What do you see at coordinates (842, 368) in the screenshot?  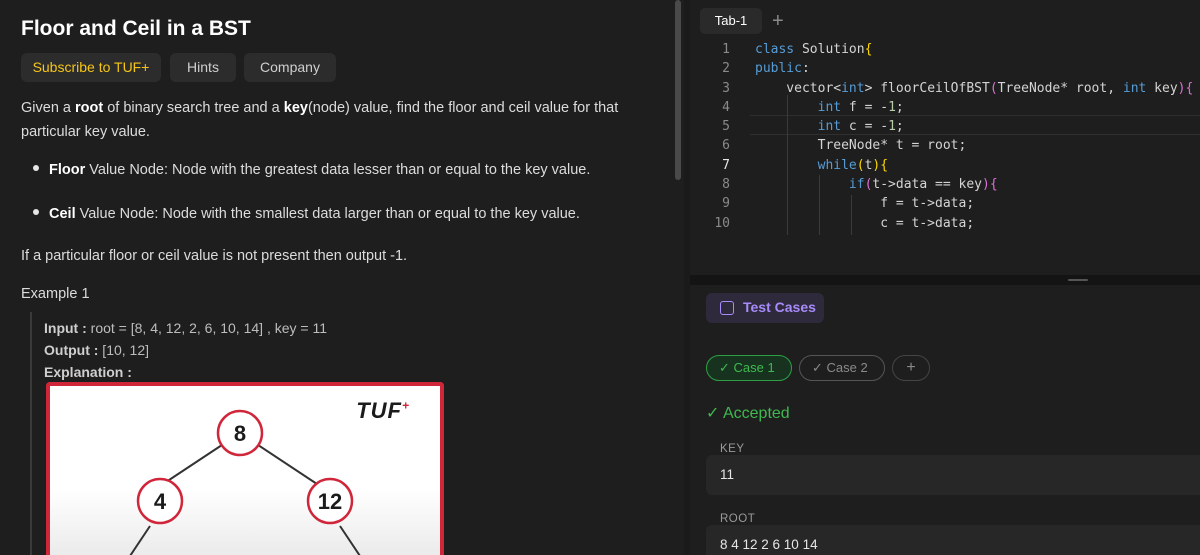 I see `case-2-button: ✓ Case 2` at bounding box center [842, 368].